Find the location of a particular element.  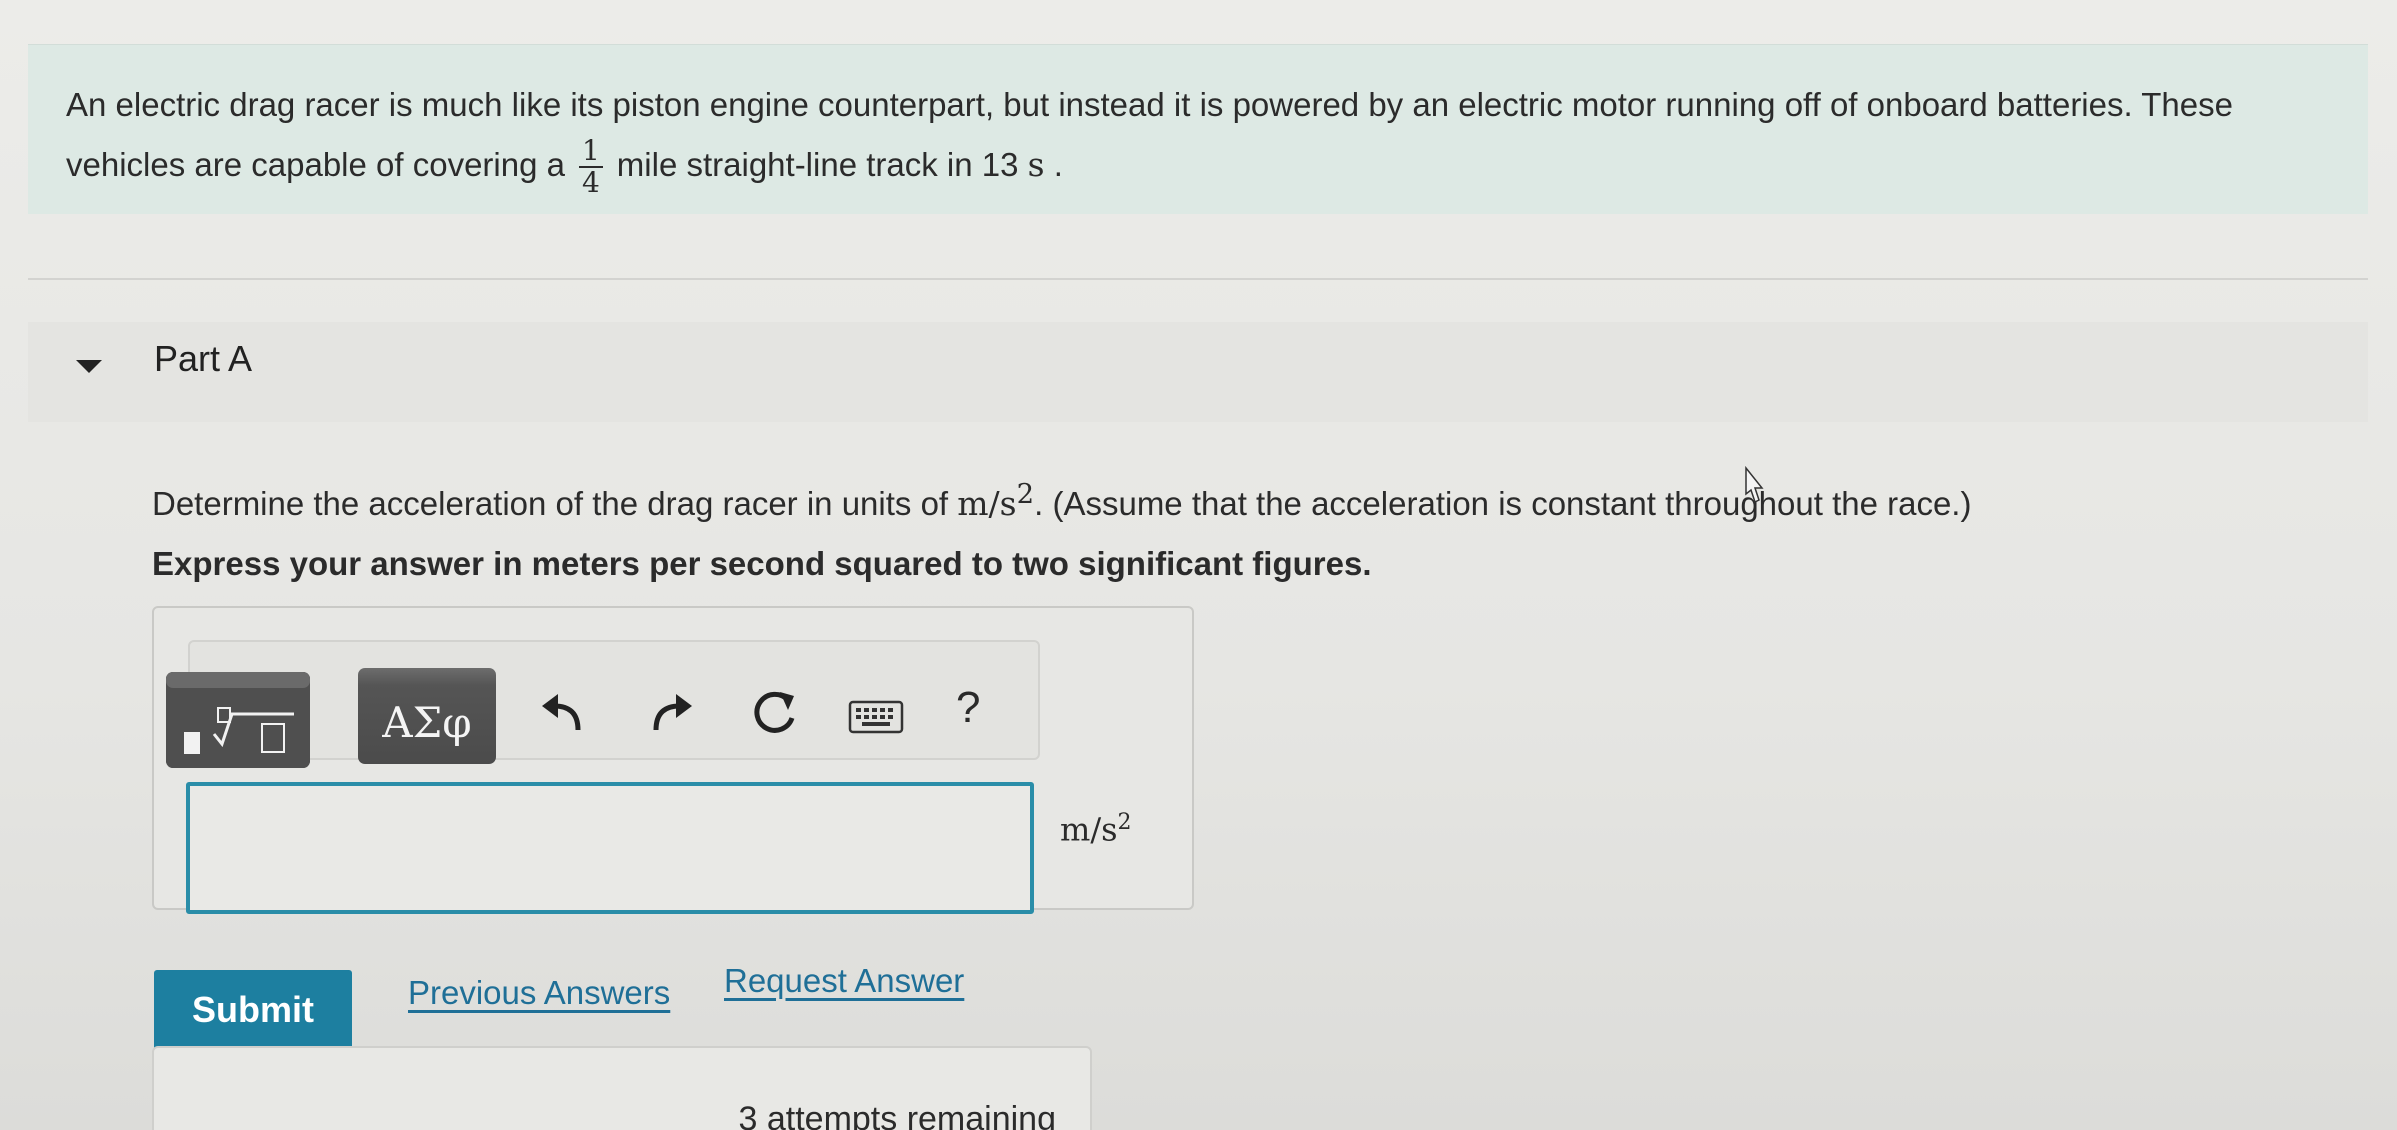

fraction: 14 is located at coordinates (590, 168).